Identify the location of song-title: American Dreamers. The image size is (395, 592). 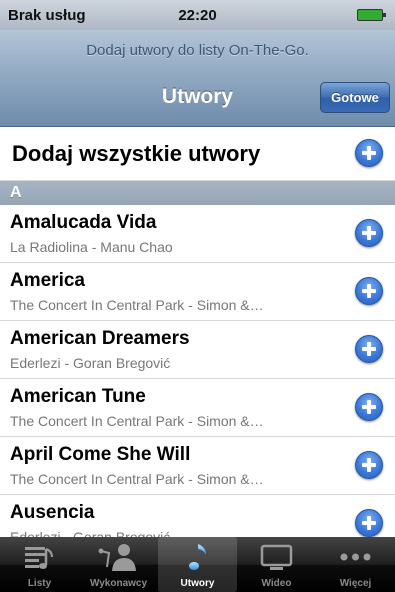
(100, 338).